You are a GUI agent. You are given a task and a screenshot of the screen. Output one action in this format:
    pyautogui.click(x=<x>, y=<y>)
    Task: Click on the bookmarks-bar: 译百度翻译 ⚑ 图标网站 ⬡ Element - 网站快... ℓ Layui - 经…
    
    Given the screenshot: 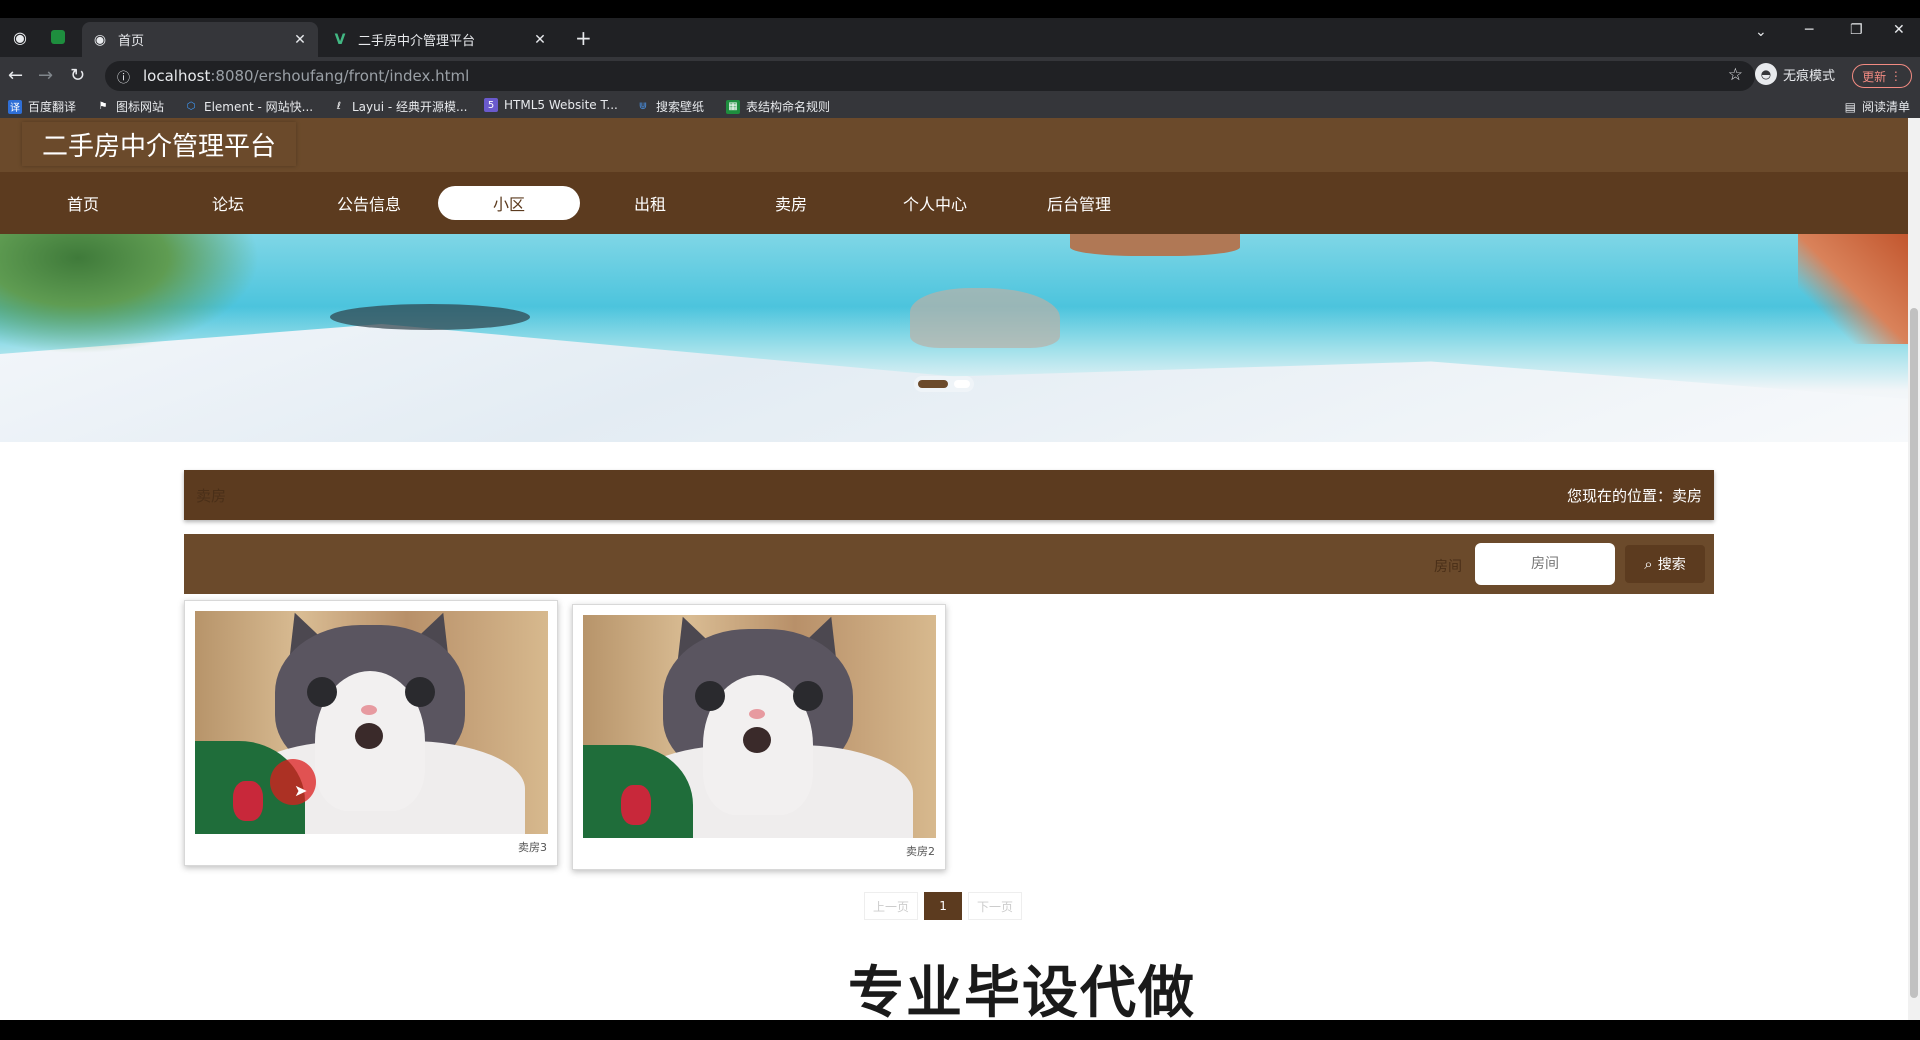 What is the action you would take?
    pyautogui.click(x=960, y=107)
    